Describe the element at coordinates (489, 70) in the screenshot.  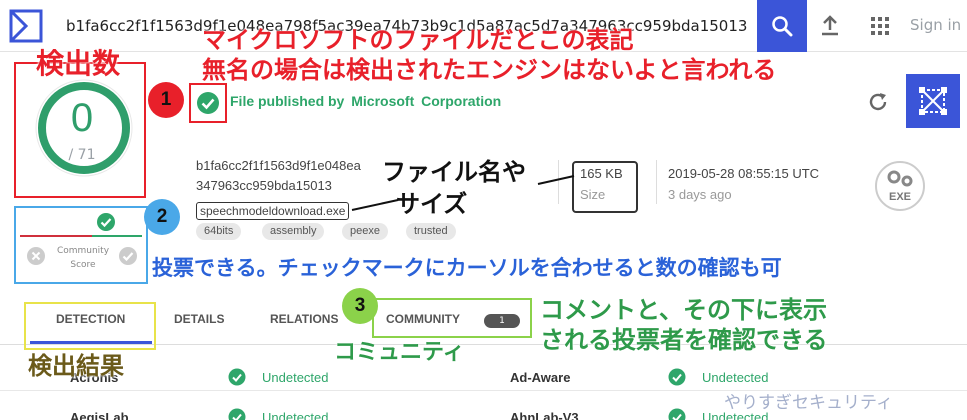
I see `annotation-publisher-line2: 無名の場合は検出されたエンジンはないよと言われる` at that location.